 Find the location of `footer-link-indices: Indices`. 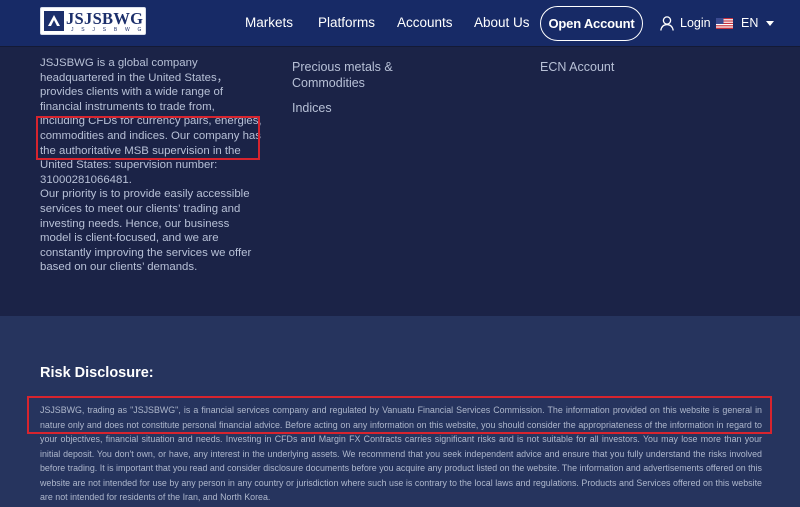

footer-link-indices: Indices is located at coordinates (312, 108).